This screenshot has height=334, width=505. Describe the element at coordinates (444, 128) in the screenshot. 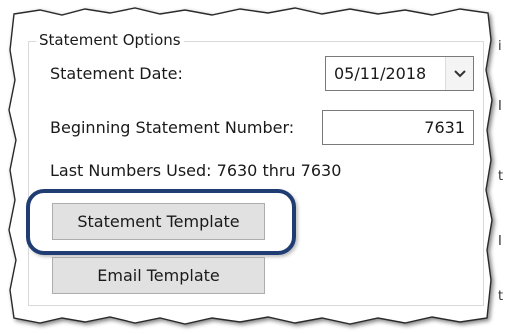

I see `beginning-statement-number-value: 7631` at that location.